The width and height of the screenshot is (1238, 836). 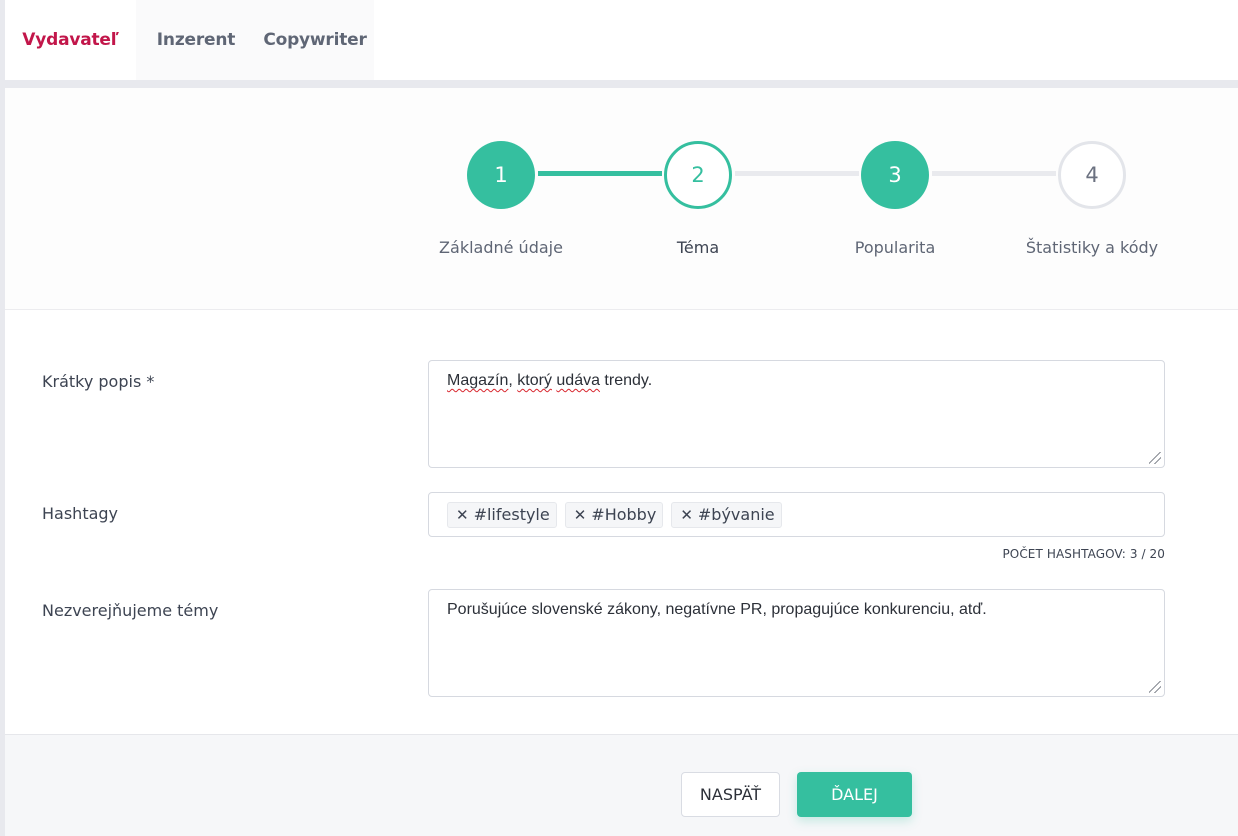 I want to click on wizard-footer: NASPÄŤ ĎALEJ, so click(x=621, y=785).